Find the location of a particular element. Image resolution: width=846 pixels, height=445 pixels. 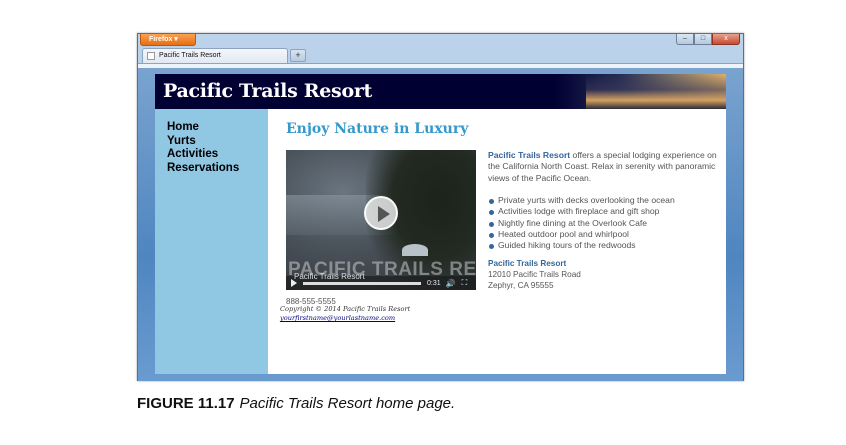

fullscreen-icon: ⛶ is located at coordinates (465, 283).